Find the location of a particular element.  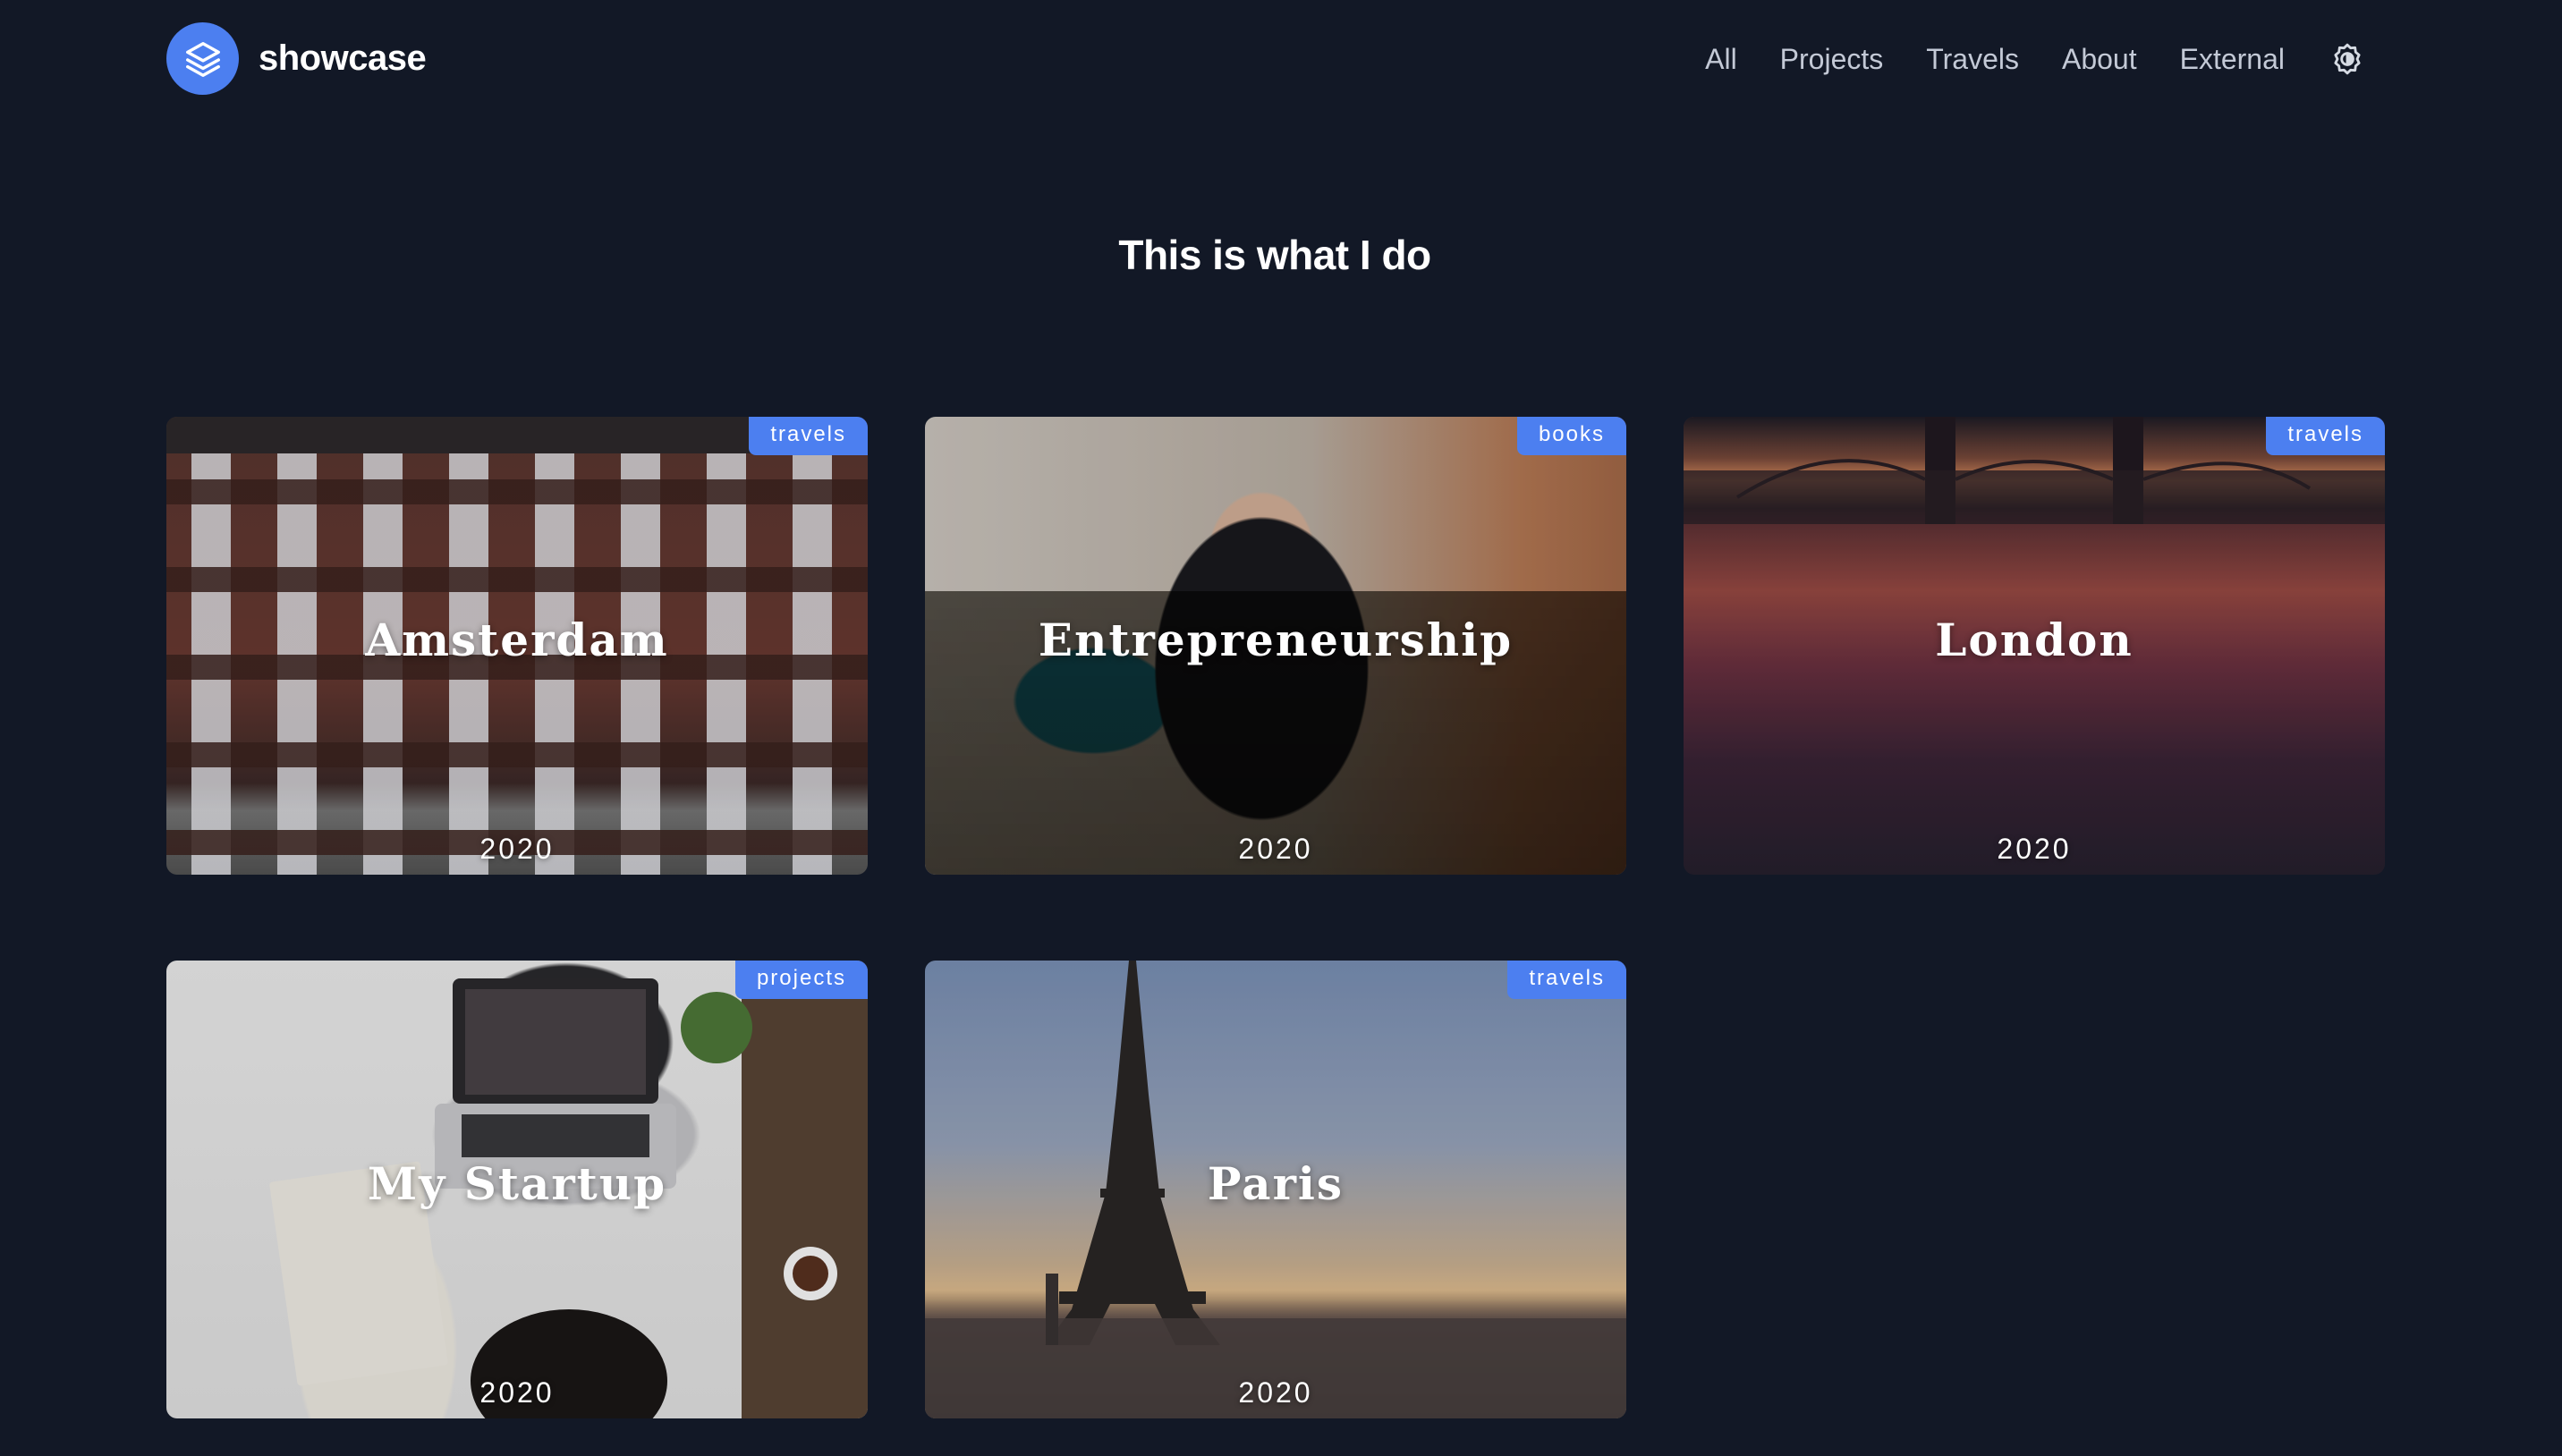

layers-icon is located at coordinates (202, 58).